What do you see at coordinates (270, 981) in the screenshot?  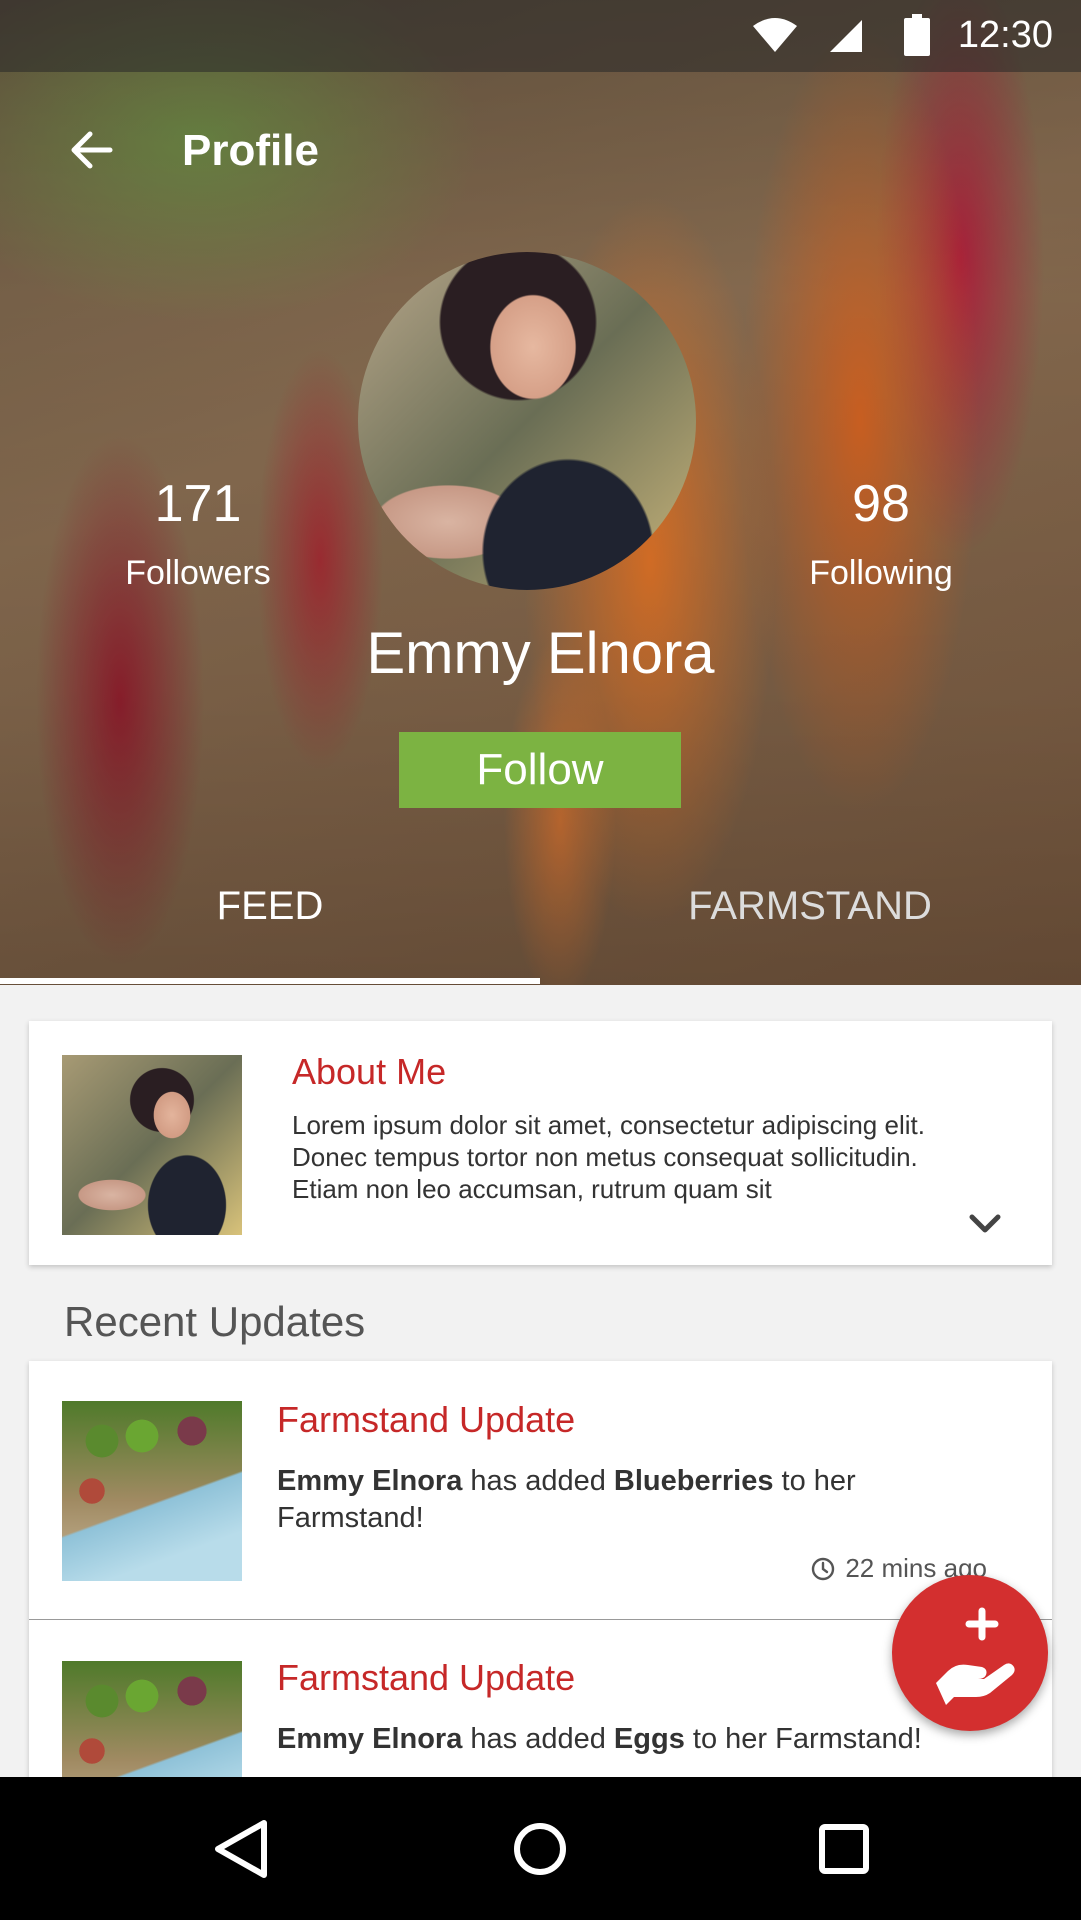 I see `tab-indicator` at bounding box center [270, 981].